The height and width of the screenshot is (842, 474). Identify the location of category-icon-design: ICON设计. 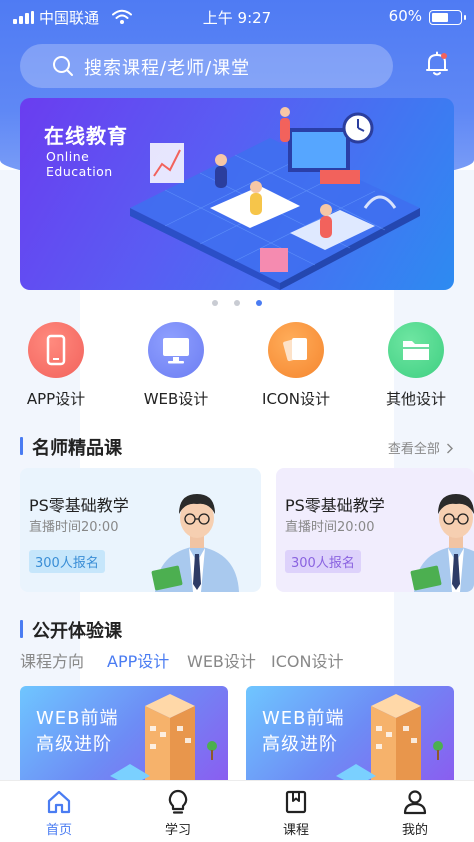
(296, 365).